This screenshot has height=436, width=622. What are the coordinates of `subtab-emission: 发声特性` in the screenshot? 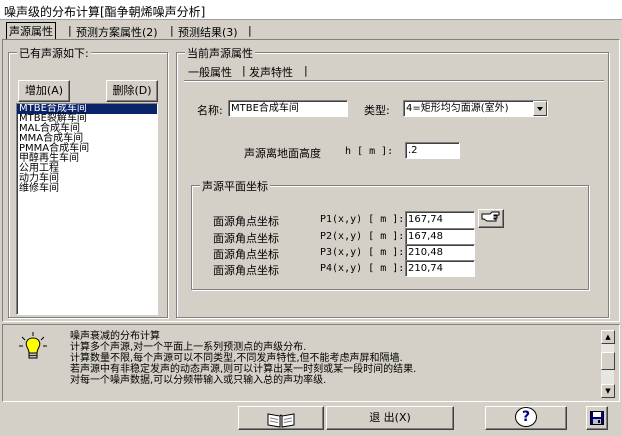 It's located at (271, 72).